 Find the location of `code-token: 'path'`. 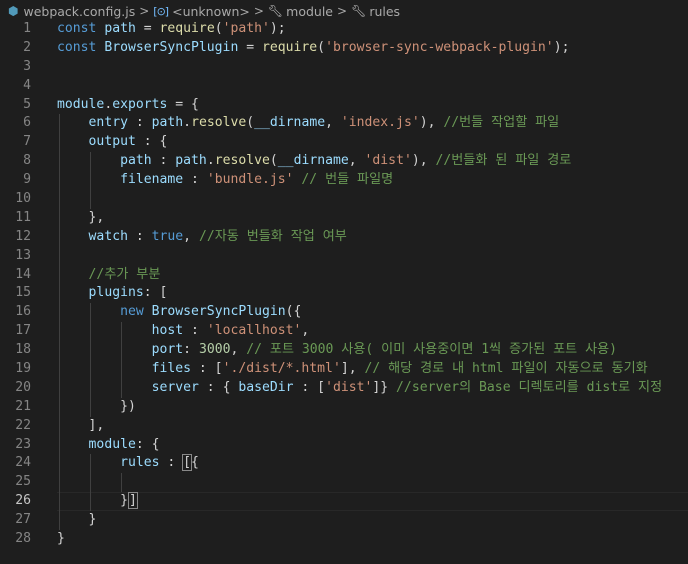

code-token: 'path' is located at coordinates (246, 28).